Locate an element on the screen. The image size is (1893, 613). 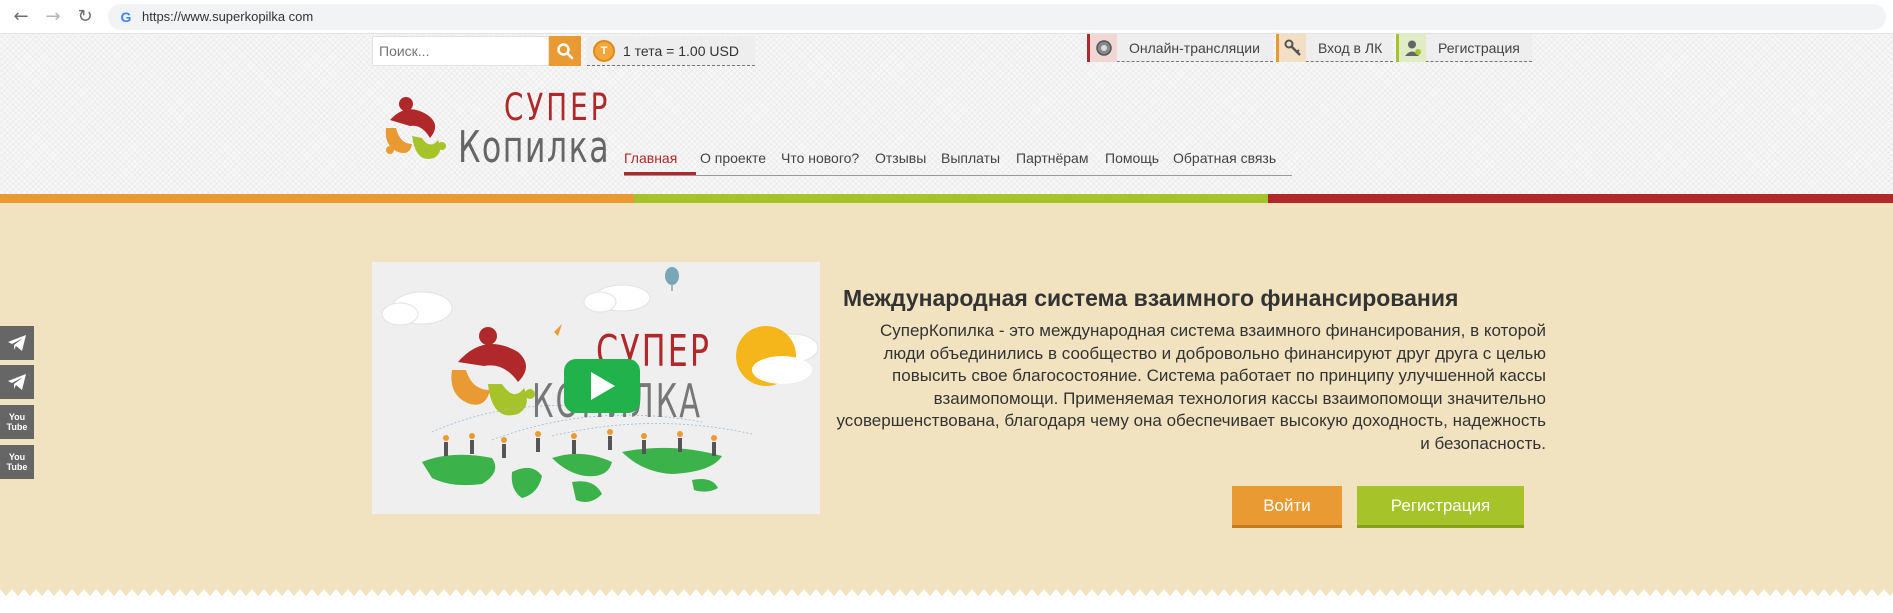
online-broadcasts-link: Онлайн-трансляции is located at coordinates (1180, 48).